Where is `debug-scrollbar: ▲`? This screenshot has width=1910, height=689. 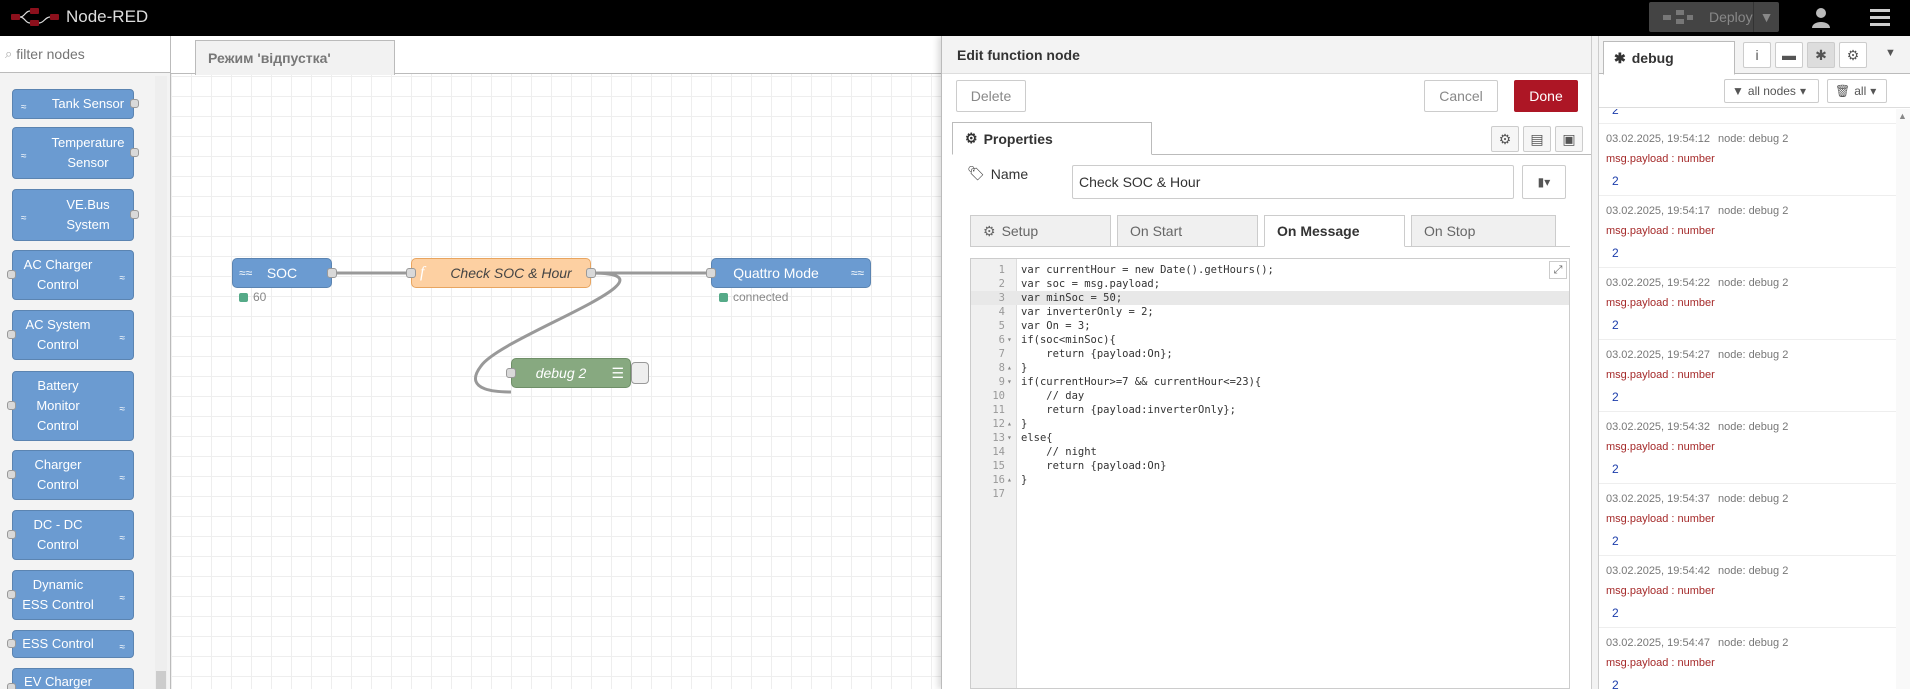
debug-scrollbar: ▲ is located at coordinates (1903, 399).